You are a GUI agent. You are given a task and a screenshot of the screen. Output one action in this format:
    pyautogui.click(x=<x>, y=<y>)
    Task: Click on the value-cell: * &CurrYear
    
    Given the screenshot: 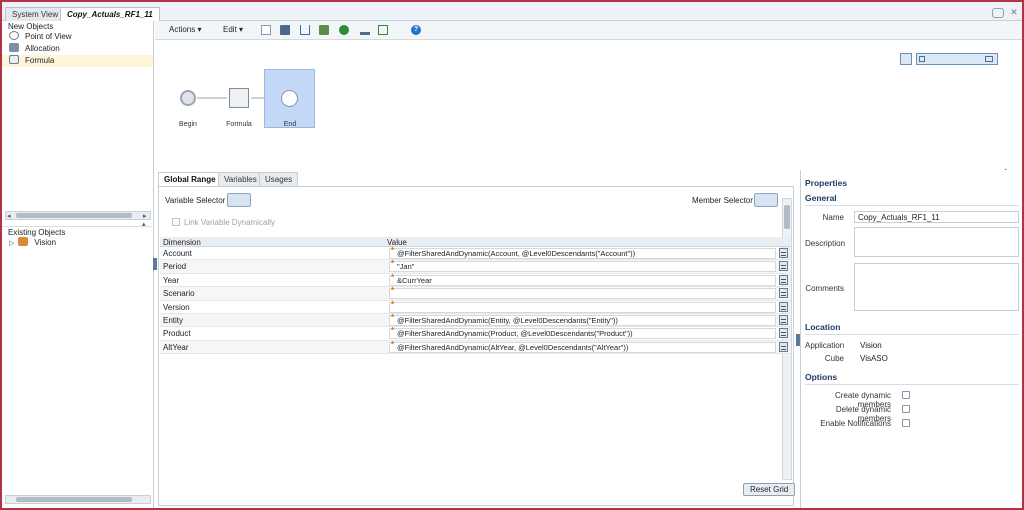 What is the action you would take?
    pyautogui.click(x=582, y=279)
    